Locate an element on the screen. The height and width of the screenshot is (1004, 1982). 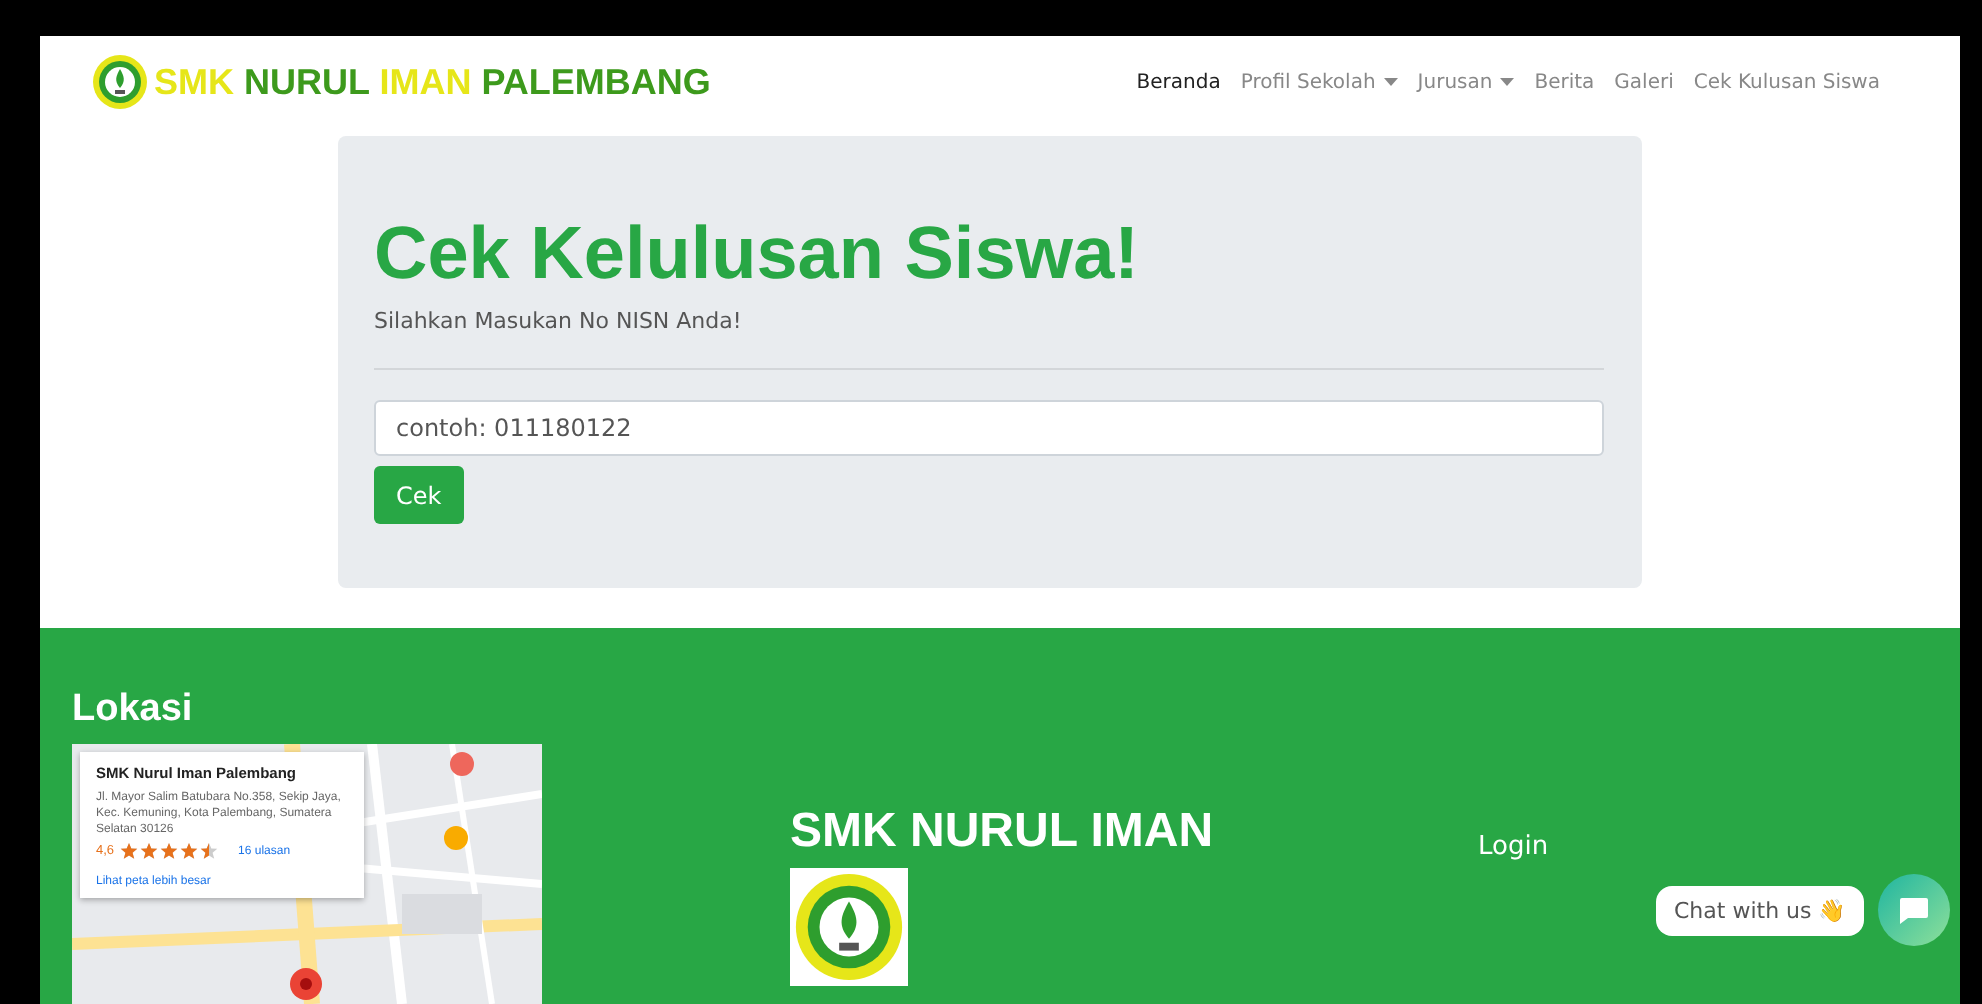
login-link: Login is located at coordinates (1513, 847).